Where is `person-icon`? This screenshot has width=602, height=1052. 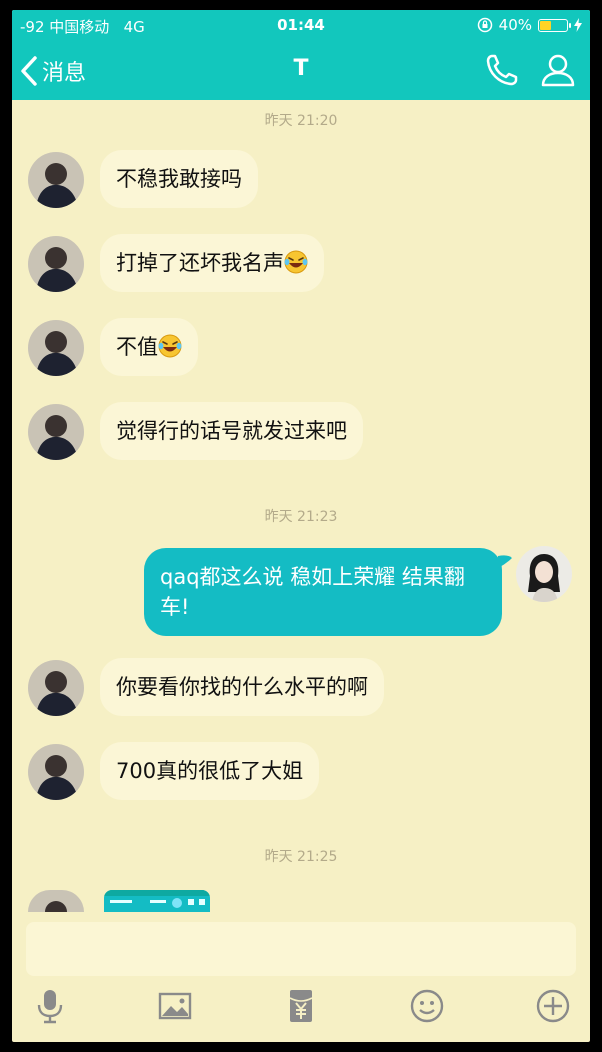 person-icon is located at coordinates (558, 70).